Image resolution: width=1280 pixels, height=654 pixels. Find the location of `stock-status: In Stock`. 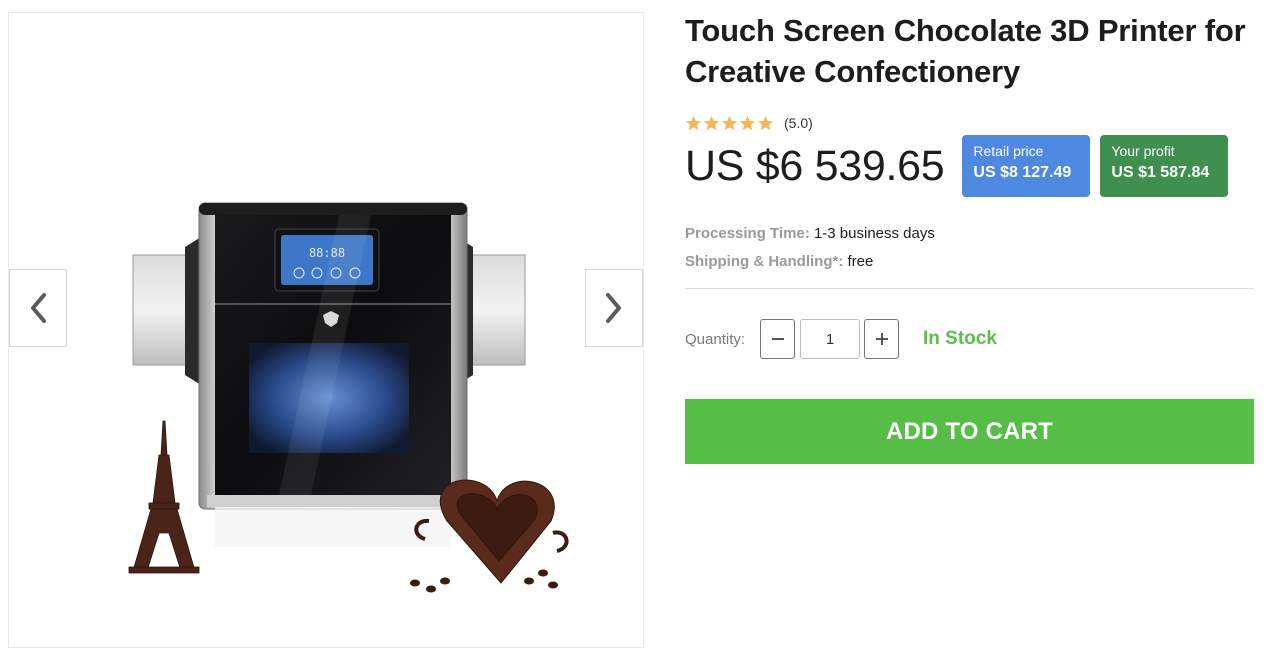

stock-status: In Stock is located at coordinates (960, 338).